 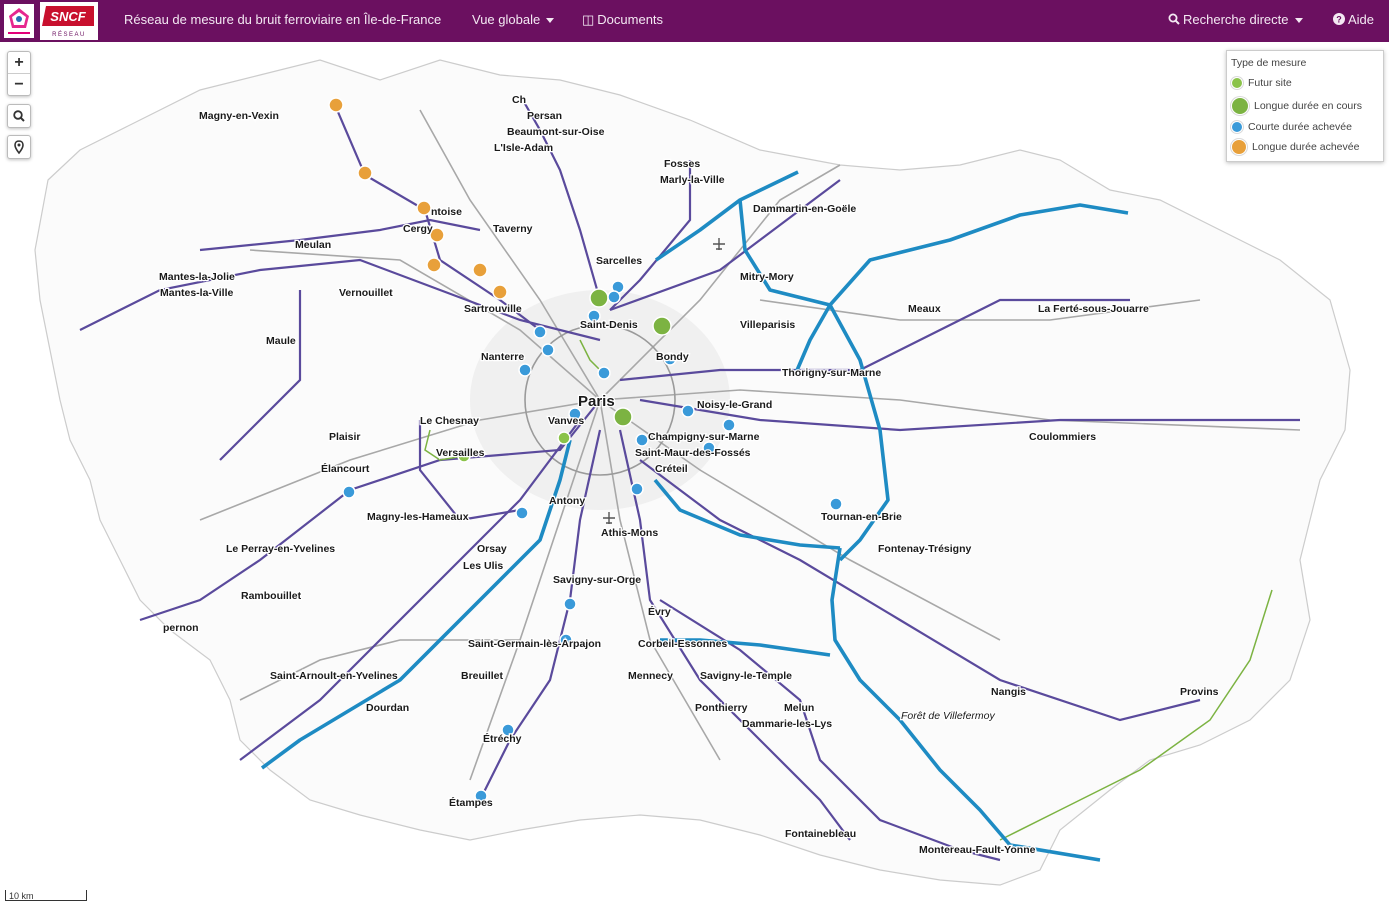 I want to click on documents-menu: ◫ Documents, so click(x=622, y=21).